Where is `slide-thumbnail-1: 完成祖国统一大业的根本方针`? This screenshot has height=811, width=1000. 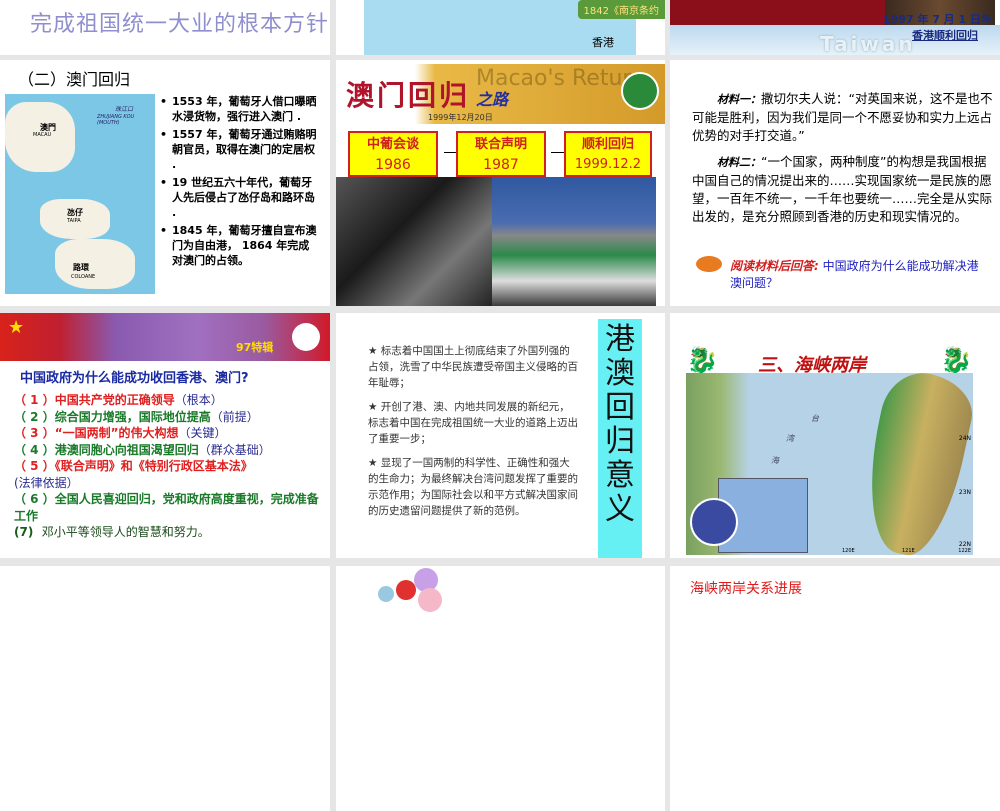
slide-thumbnail-1: 完成祖国统一大业的根本方针 is located at coordinates (165, 27).